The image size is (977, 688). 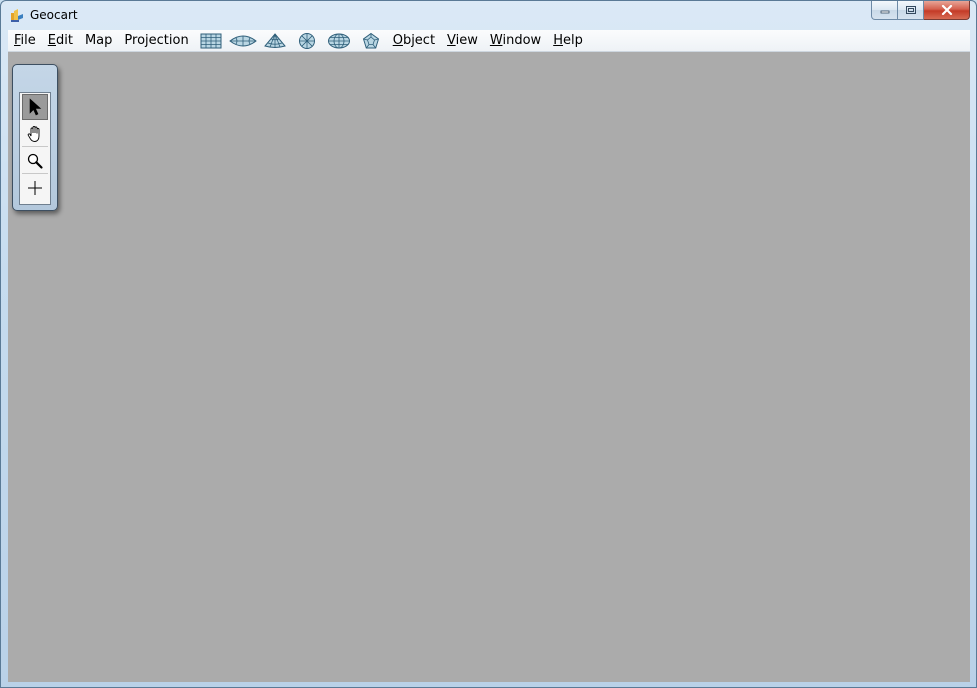 I want to click on restore-button, so click(x=911, y=10).